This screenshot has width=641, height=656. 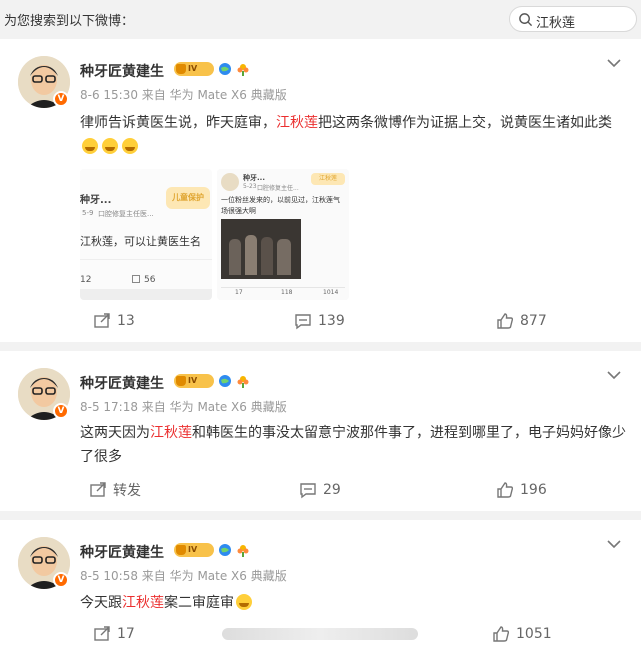 What do you see at coordinates (354, 135) in the screenshot?
I see `post-text: 律师告诉黄医生说，昨天庭审，江秋莲把这两条微博作为证据上交，说黄医生诸如此类` at bounding box center [354, 135].